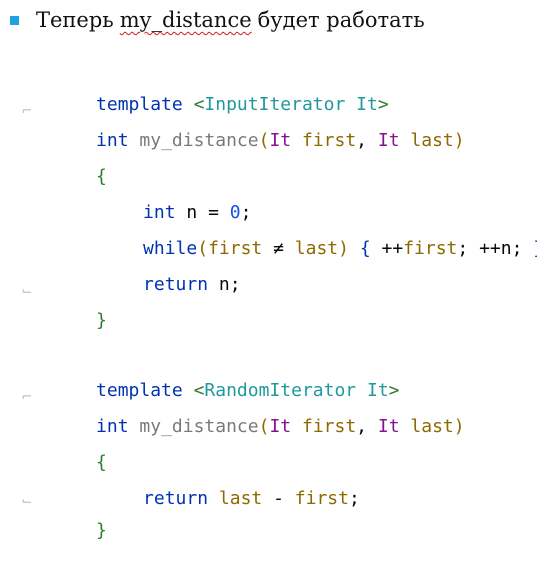 This screenshot has height=576, width=537. What do you see at coordinates (185, 20) in the screenshot?
I see `bullet-function-name: my_distance` at bounding box center [185, 20].